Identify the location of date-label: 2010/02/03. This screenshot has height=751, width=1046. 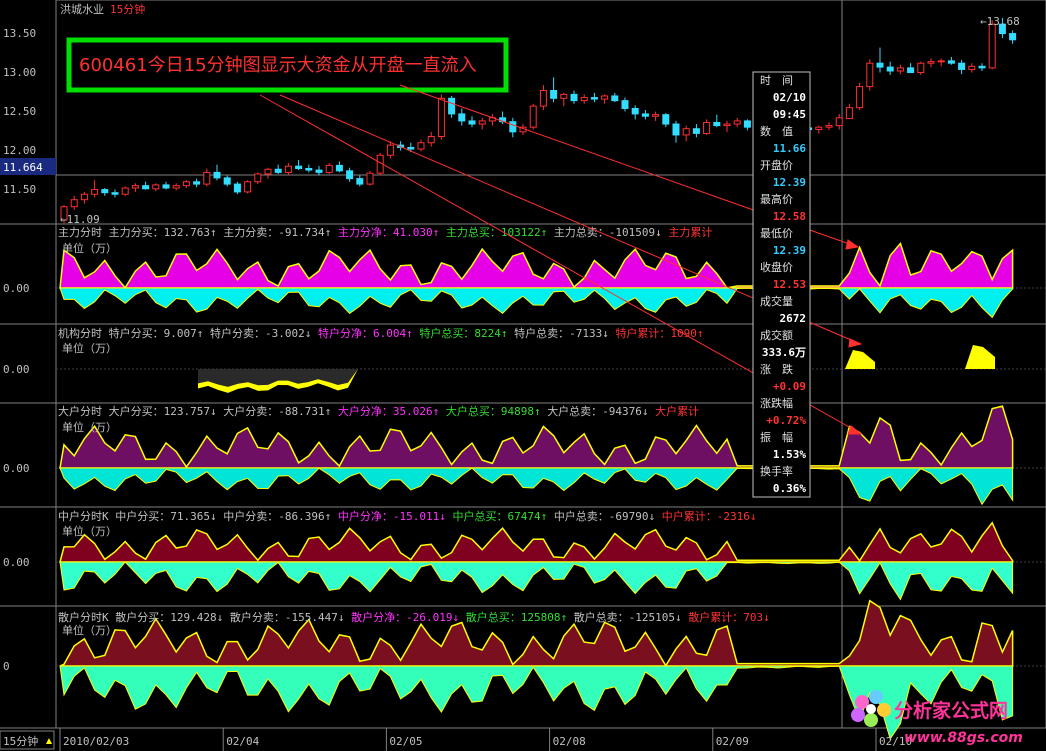
(96, 741).